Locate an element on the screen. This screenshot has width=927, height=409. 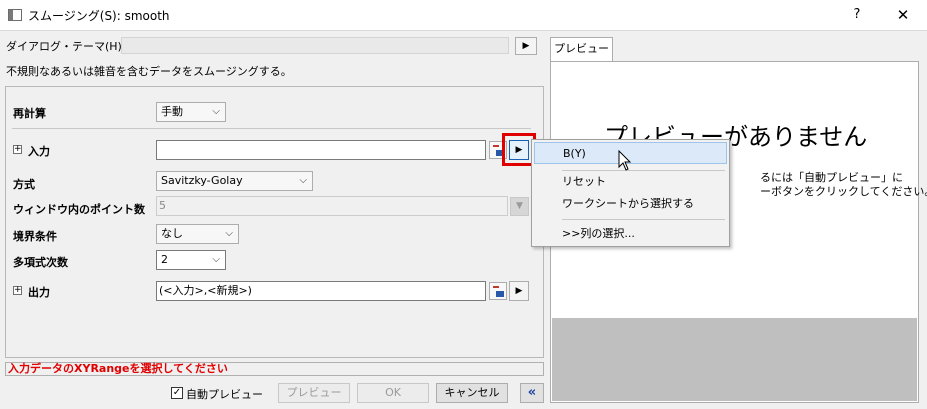
window-points-dropdown-icon: ▼ is located at coordinates (519, 206).